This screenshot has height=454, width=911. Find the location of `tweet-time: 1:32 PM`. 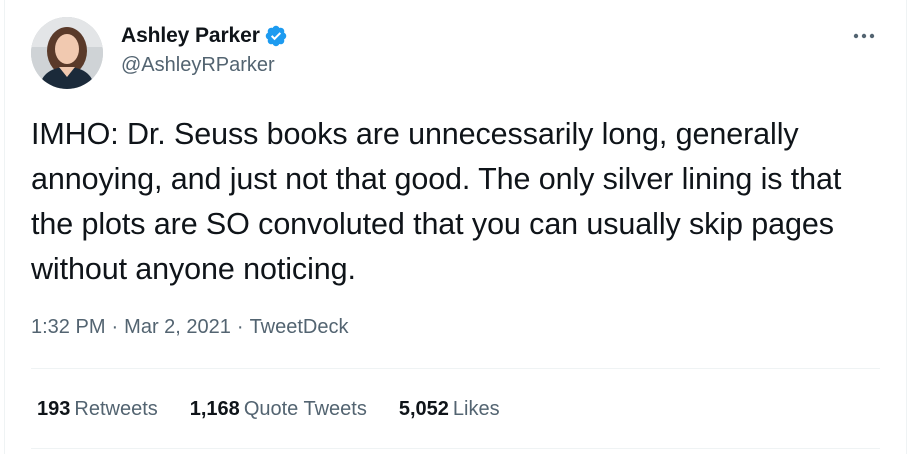

tweet-time: 1:32 PM is located at coordinates (68, 327).